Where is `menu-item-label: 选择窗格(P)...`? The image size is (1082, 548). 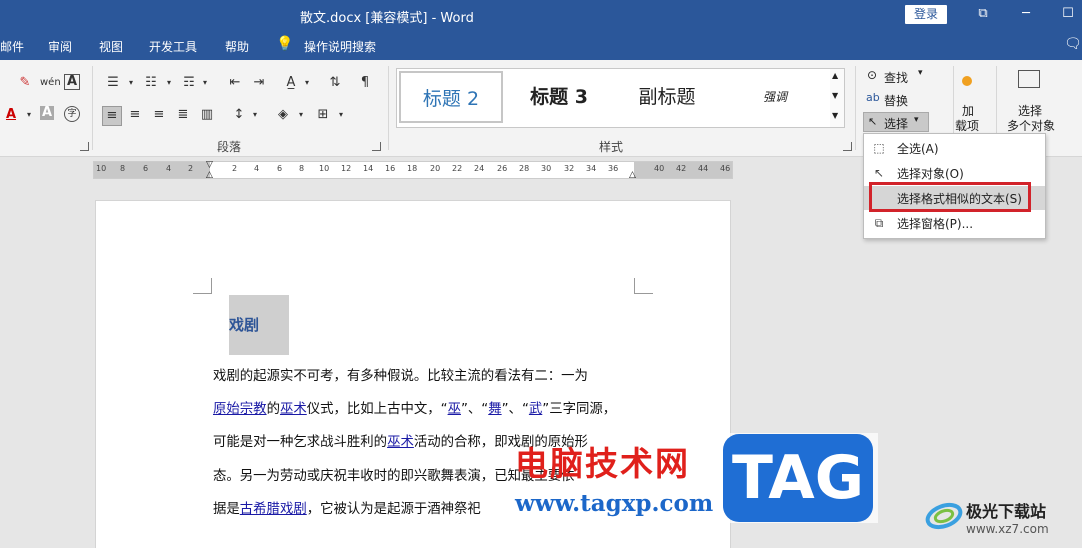 menu-item-label: 选择窗格(P)... is located at coordinates (935, 224).